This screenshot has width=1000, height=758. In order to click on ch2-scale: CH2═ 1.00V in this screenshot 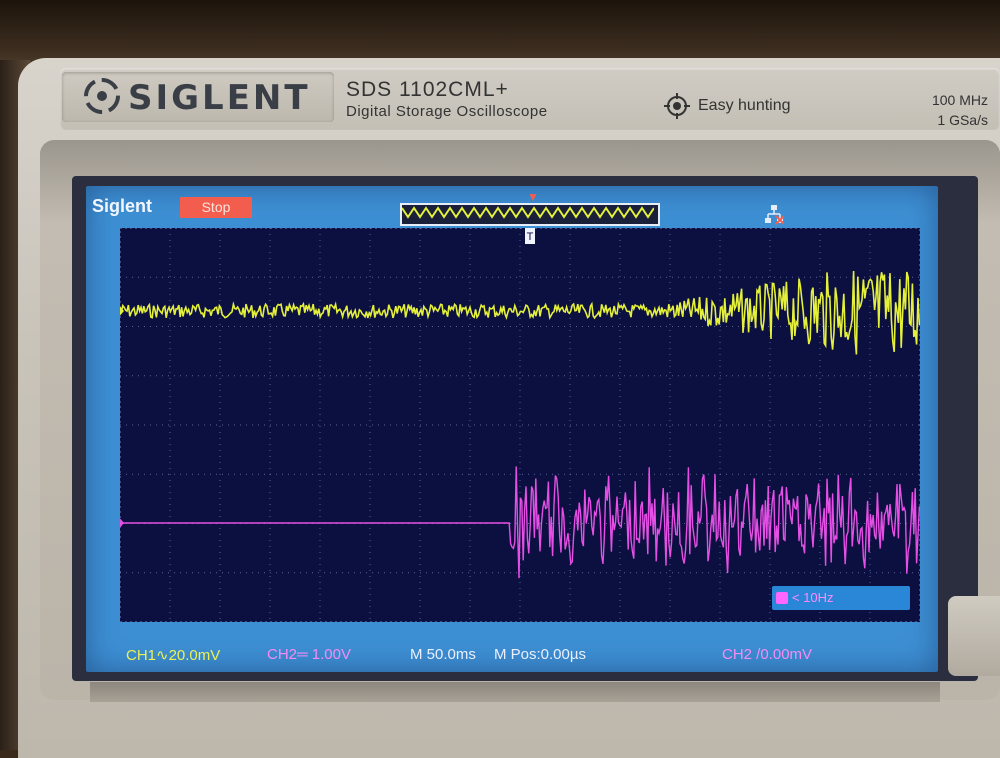, I will do `click(309, 654)`.